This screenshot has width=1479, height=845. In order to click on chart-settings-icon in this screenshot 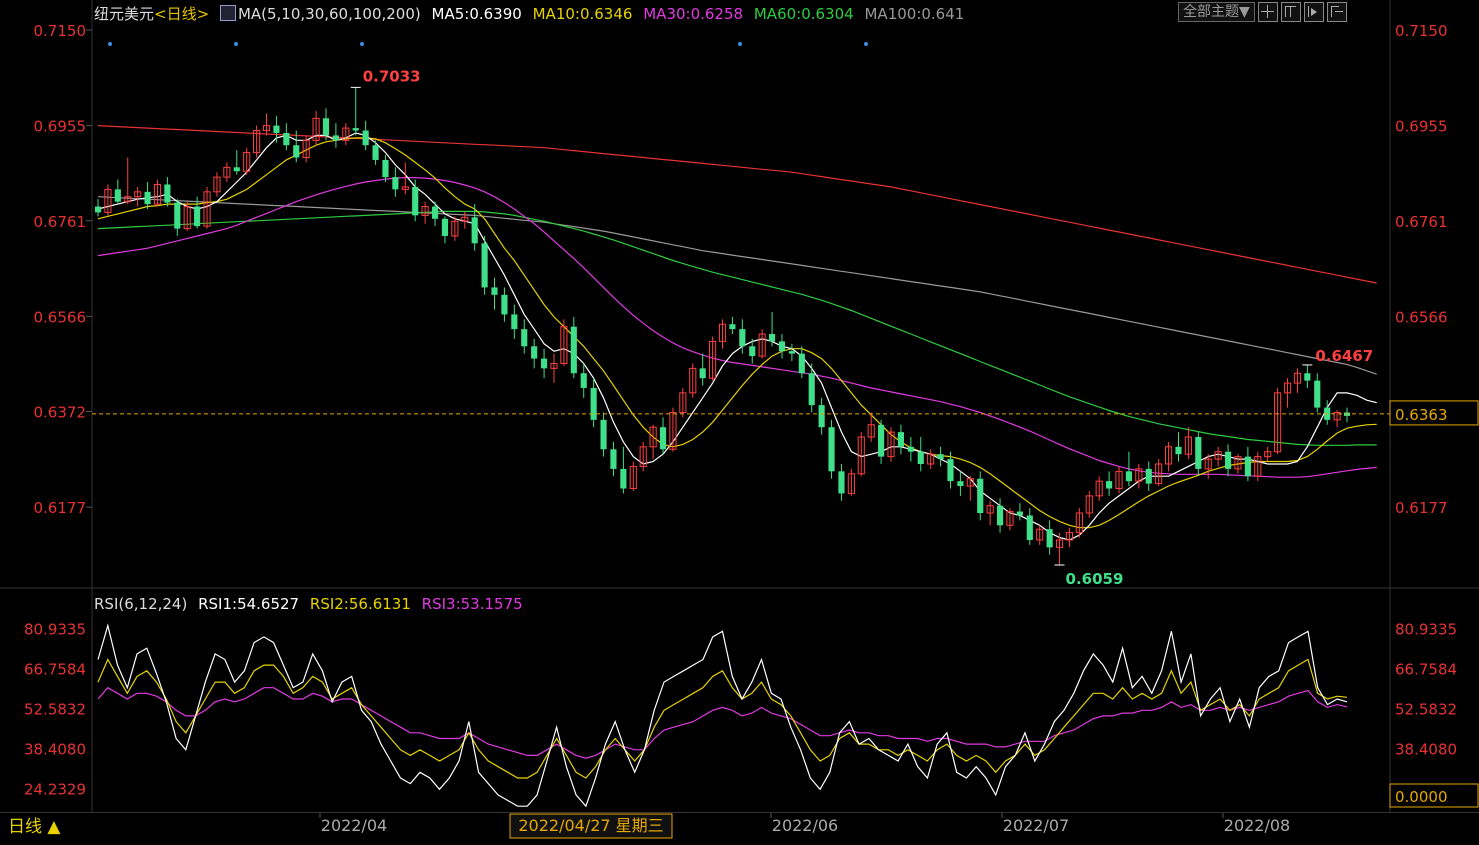, I will do `click(227, 13)`.